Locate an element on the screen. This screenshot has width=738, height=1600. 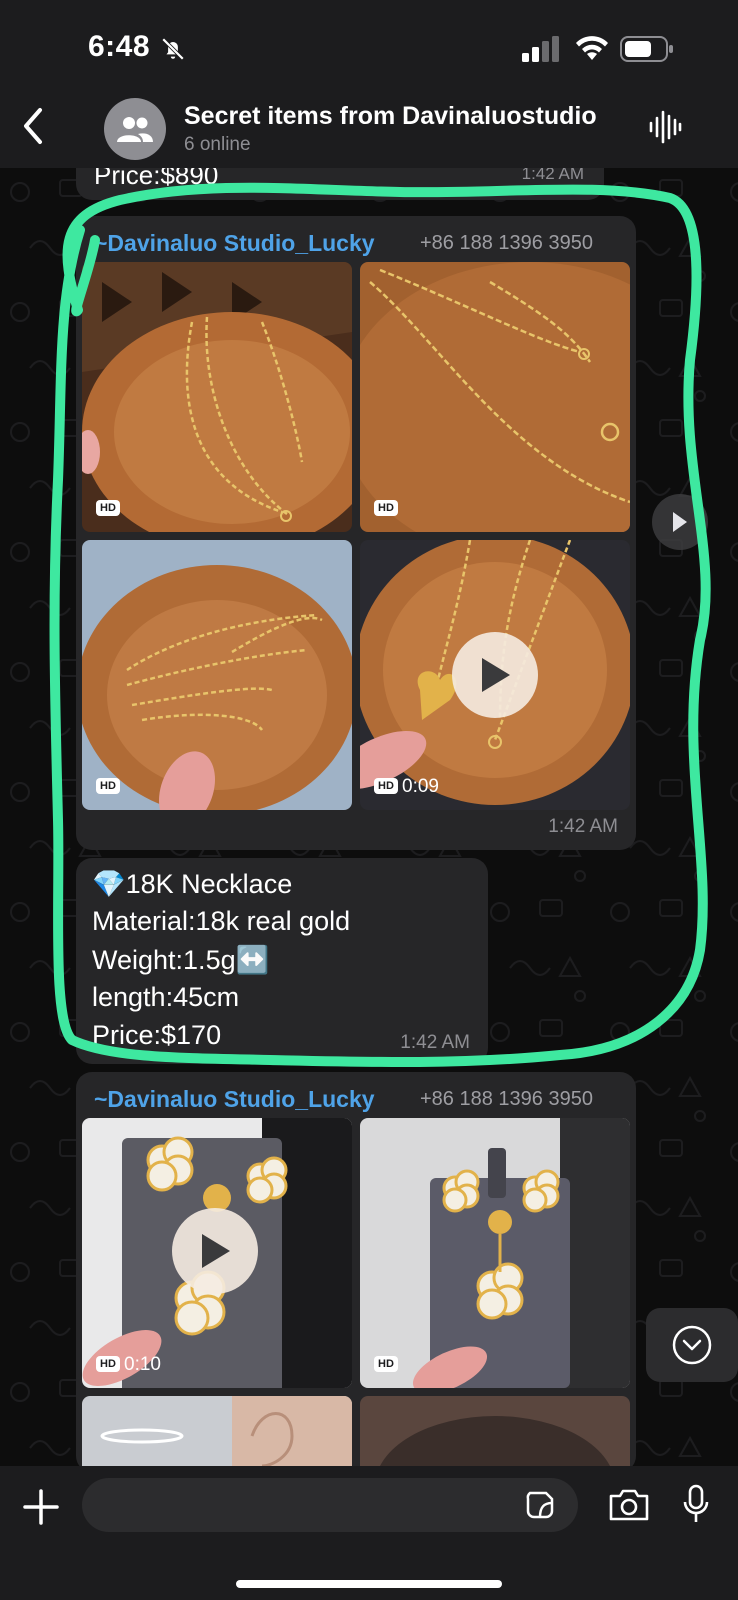
earrings-photo-image is located at coordinates (495, 1253).